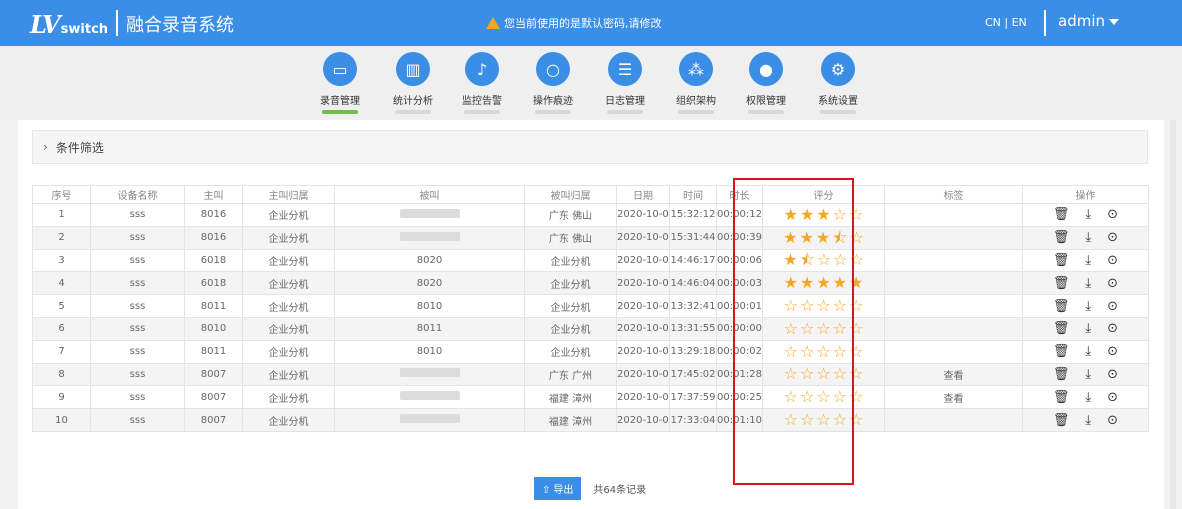 The image size is (1182, 509). What do you see at coordinates (429, 236) in the screenshot?
I see `redacted-number` at bounding box center [429, 236].